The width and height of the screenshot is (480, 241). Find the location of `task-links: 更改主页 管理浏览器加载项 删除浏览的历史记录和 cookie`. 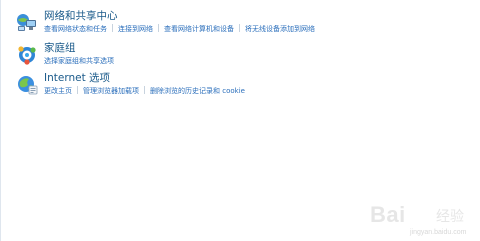

task-links: 更改主页 管理浏览器加载项 删除浏览的历史记录和 cookie is located at coordinates (144, 91).